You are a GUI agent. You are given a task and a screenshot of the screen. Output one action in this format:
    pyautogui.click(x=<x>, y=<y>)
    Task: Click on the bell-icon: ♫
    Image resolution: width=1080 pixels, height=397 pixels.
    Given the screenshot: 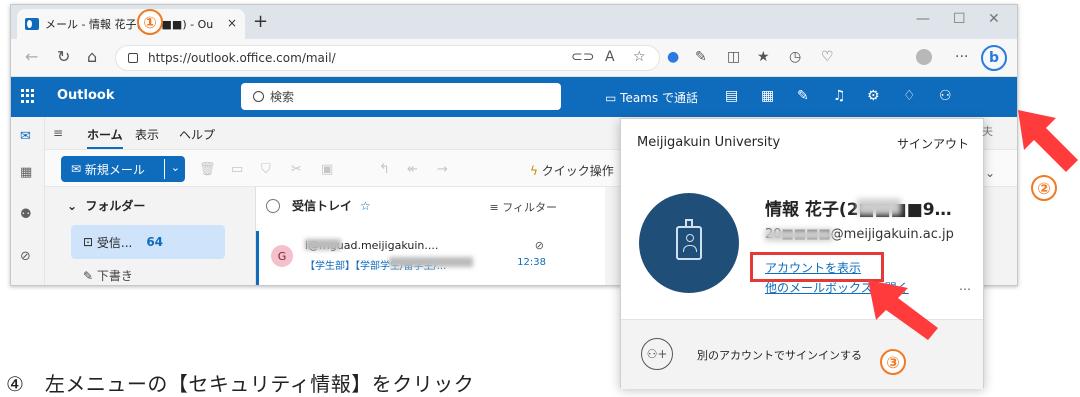 What is the action you would take?
    pyautogui.click(x=839, y=96)
    